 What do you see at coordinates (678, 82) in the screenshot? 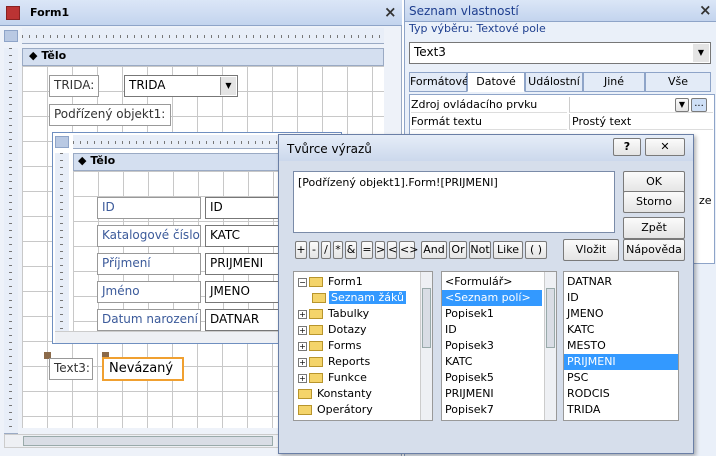
I see `props-tab: Vše` at bounding box center [678, 82].